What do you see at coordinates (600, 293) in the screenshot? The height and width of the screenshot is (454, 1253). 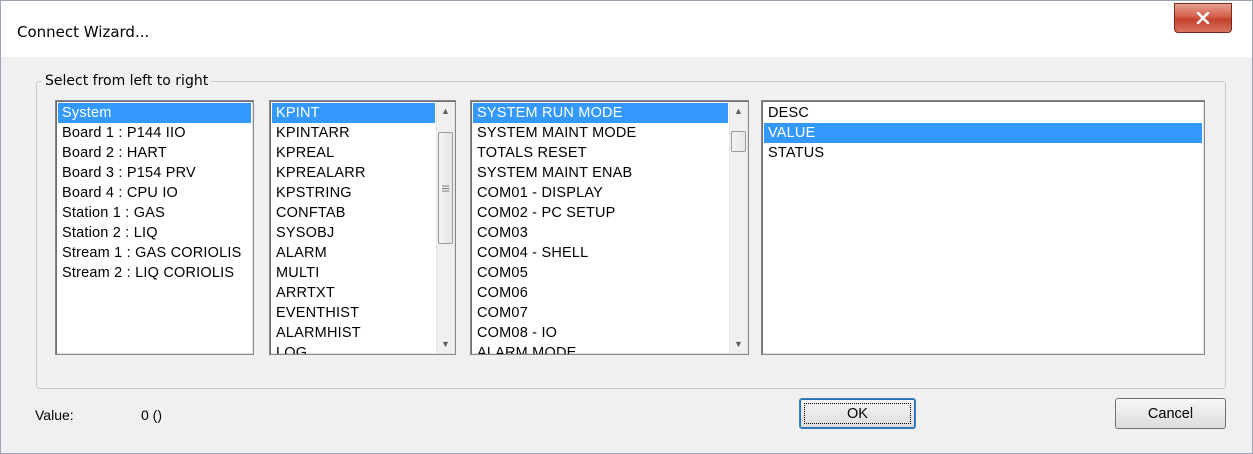 I see `point-list-item: COM06` at bounding box center [600, 293].